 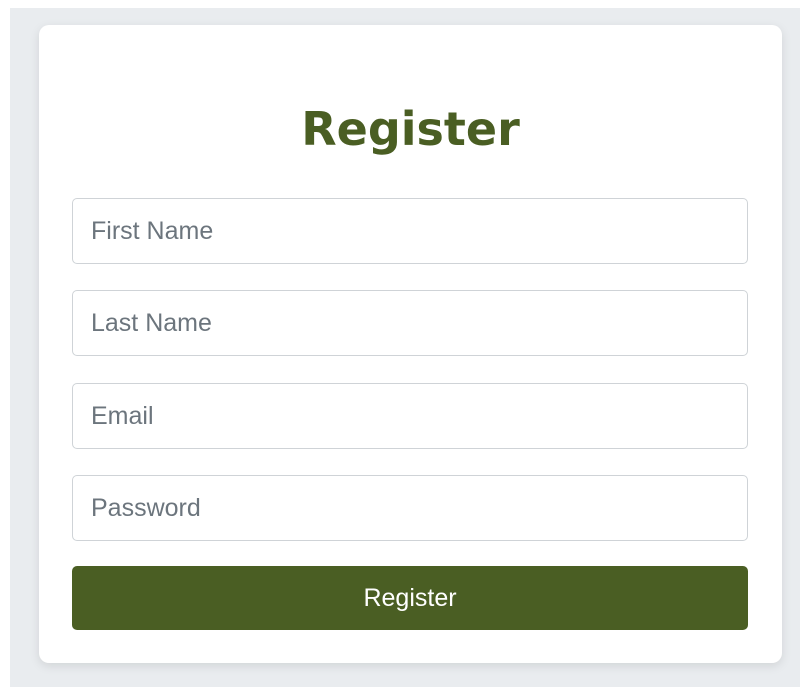 I want to click on first-name-input, so click(x=410, y=231).